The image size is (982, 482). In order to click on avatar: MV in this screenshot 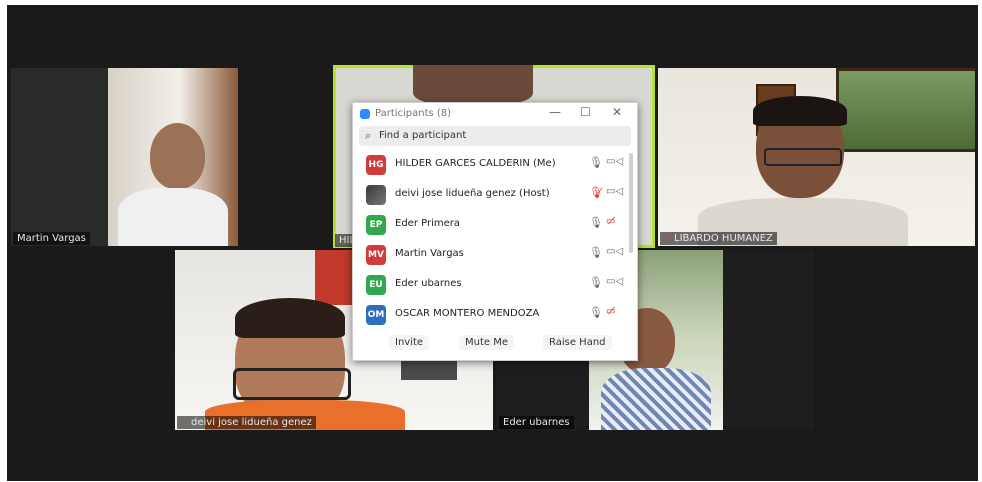, I will do `click(376, 255)`.